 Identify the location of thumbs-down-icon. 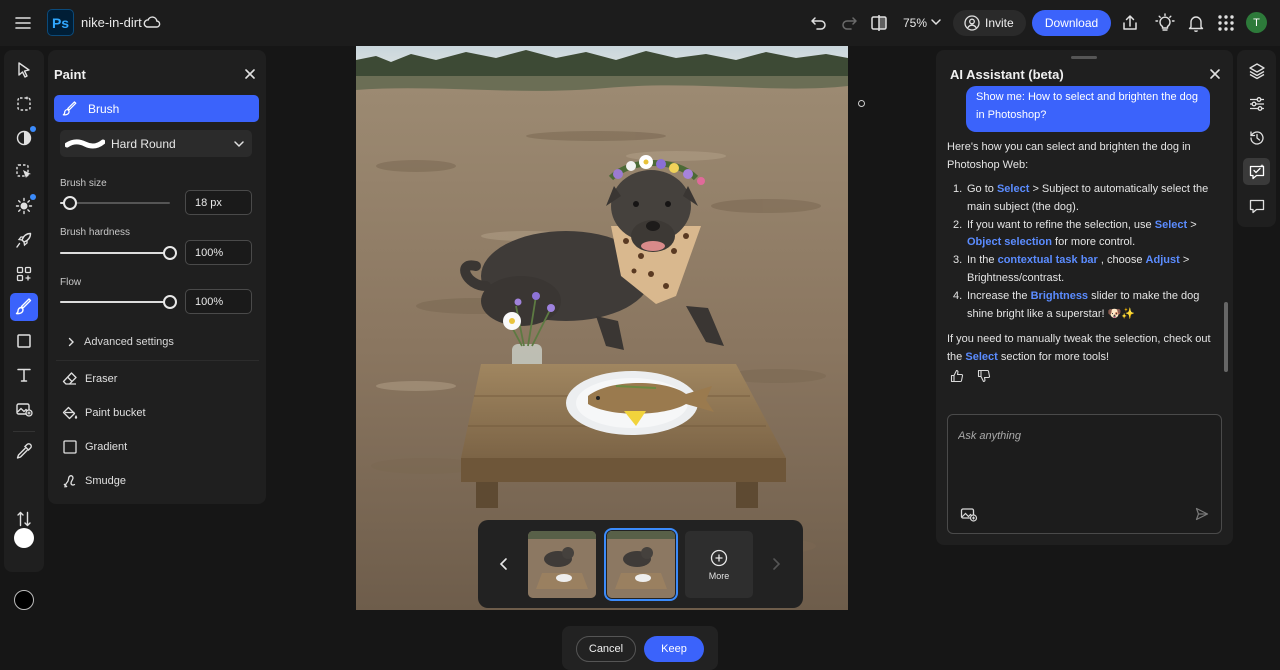
(984, 376).